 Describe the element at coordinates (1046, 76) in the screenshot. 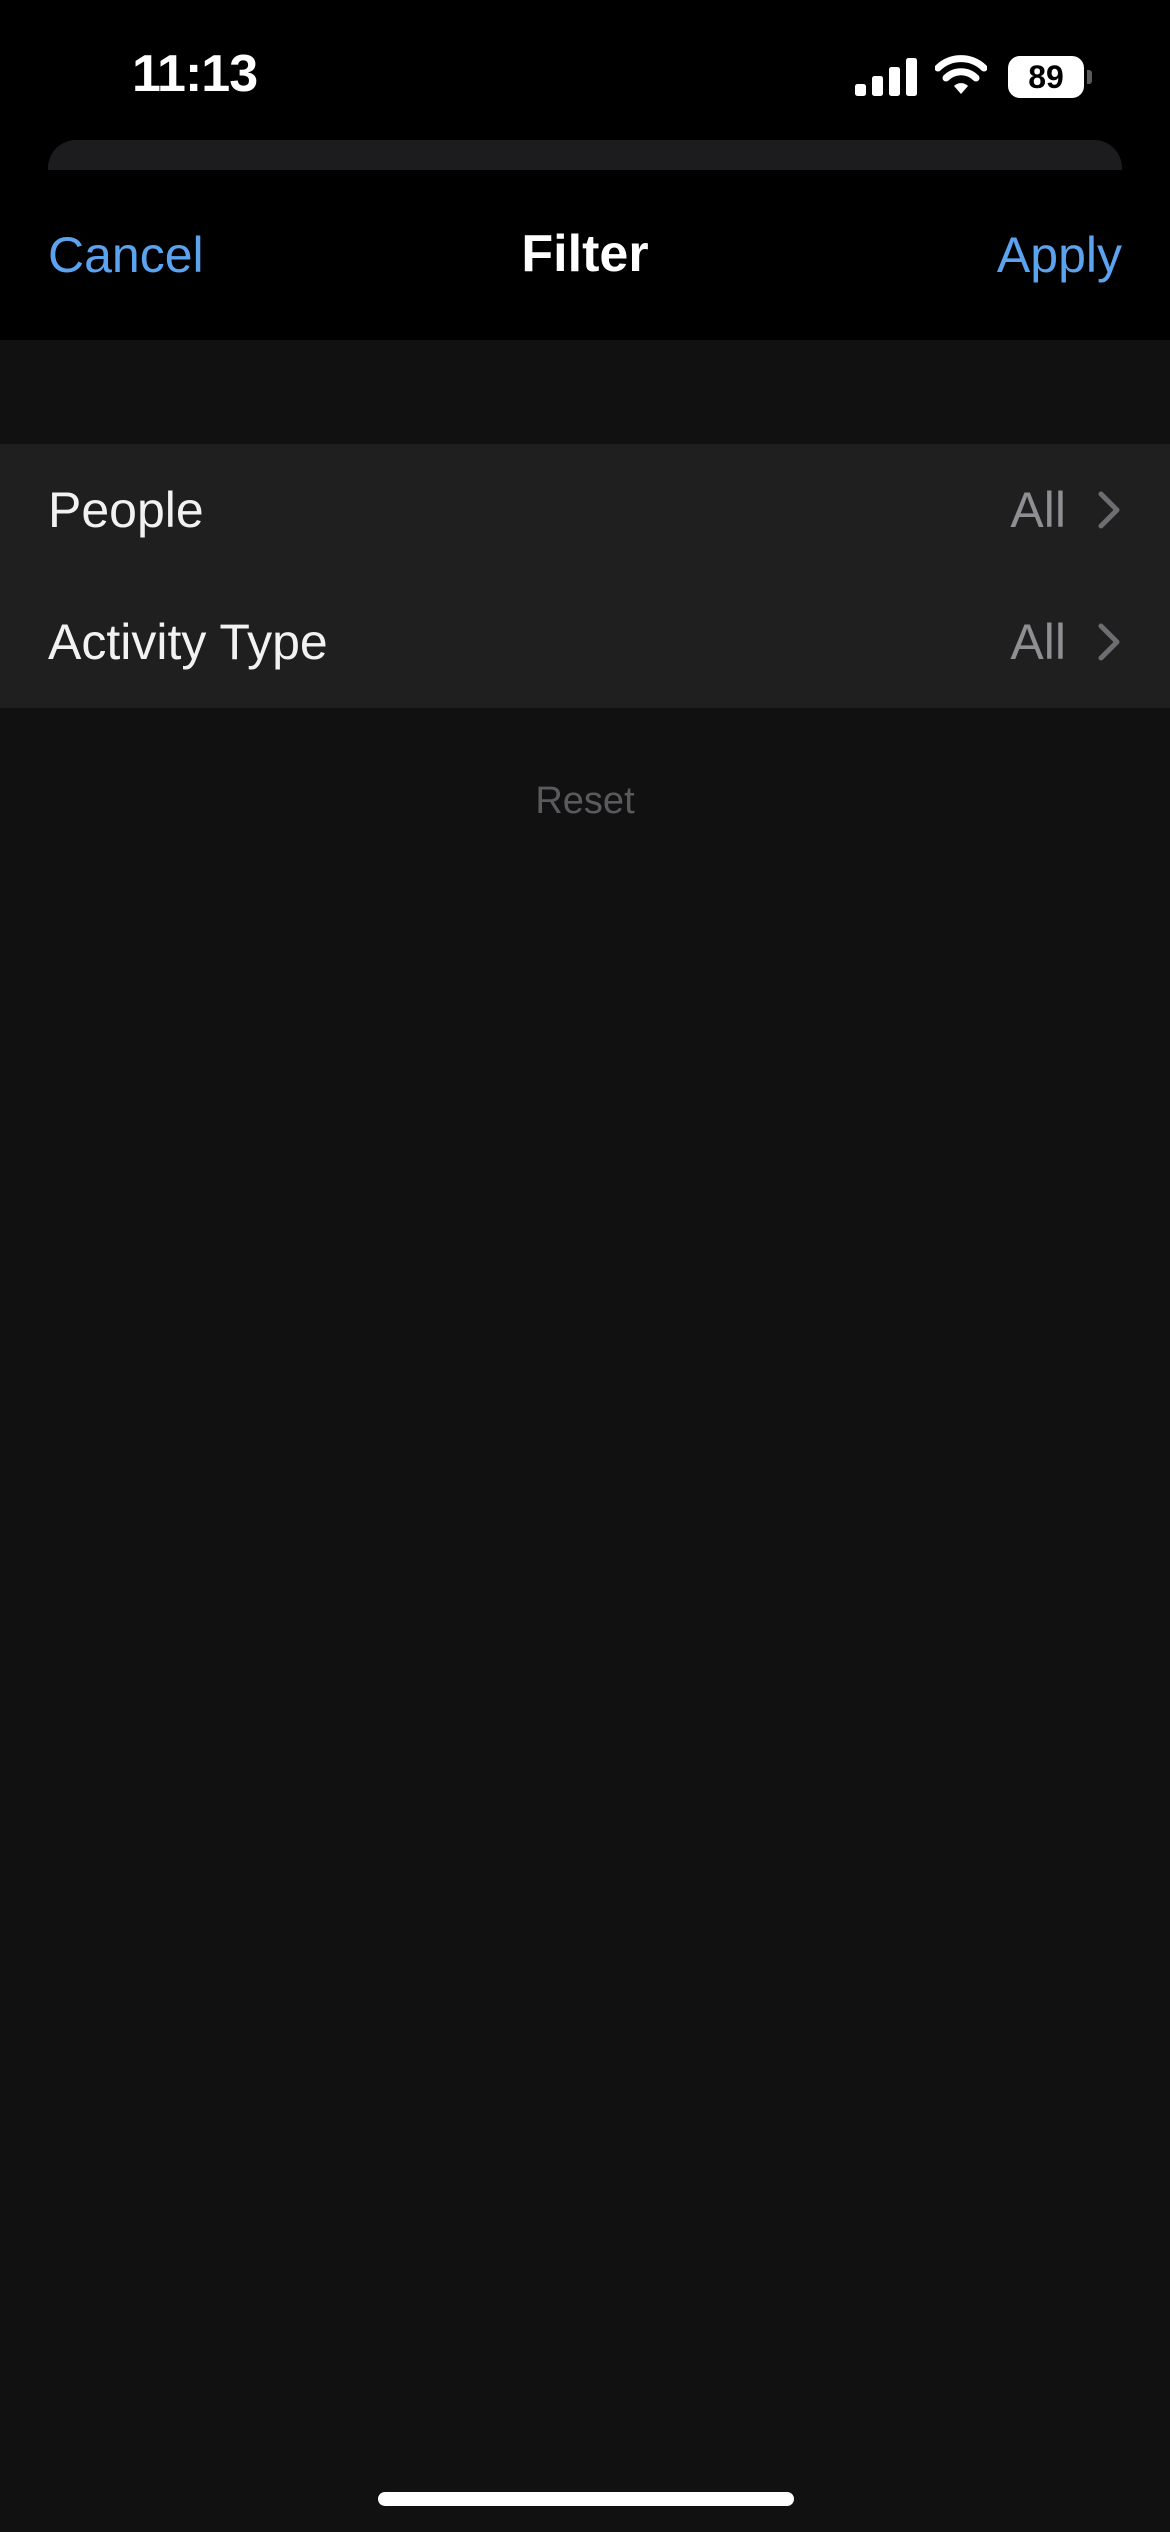

I see `battery-level: 89` at that location.